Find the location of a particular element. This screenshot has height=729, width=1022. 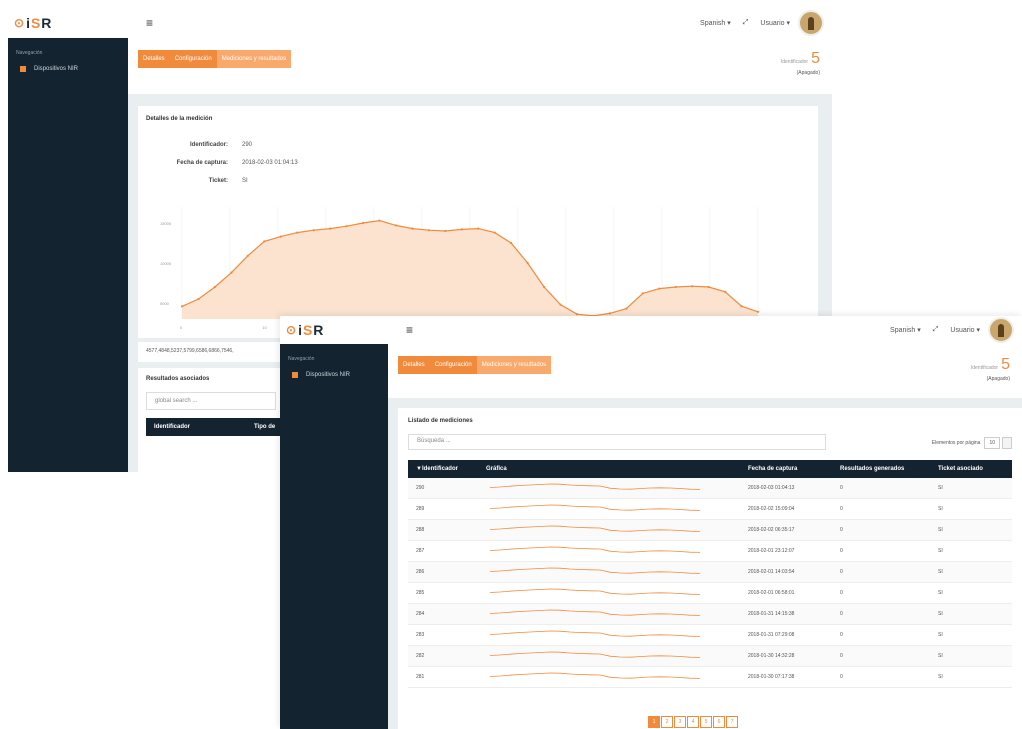

page-button: 4 is located at coordinates (693, 722).